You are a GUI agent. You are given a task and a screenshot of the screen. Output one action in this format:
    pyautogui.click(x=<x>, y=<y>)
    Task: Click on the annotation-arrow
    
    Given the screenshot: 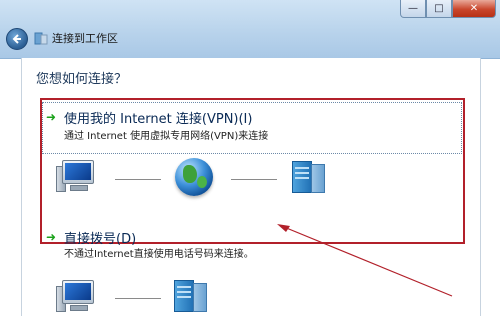 What is the action you would take?
    pyautogui.click(x=365, y=260)
    